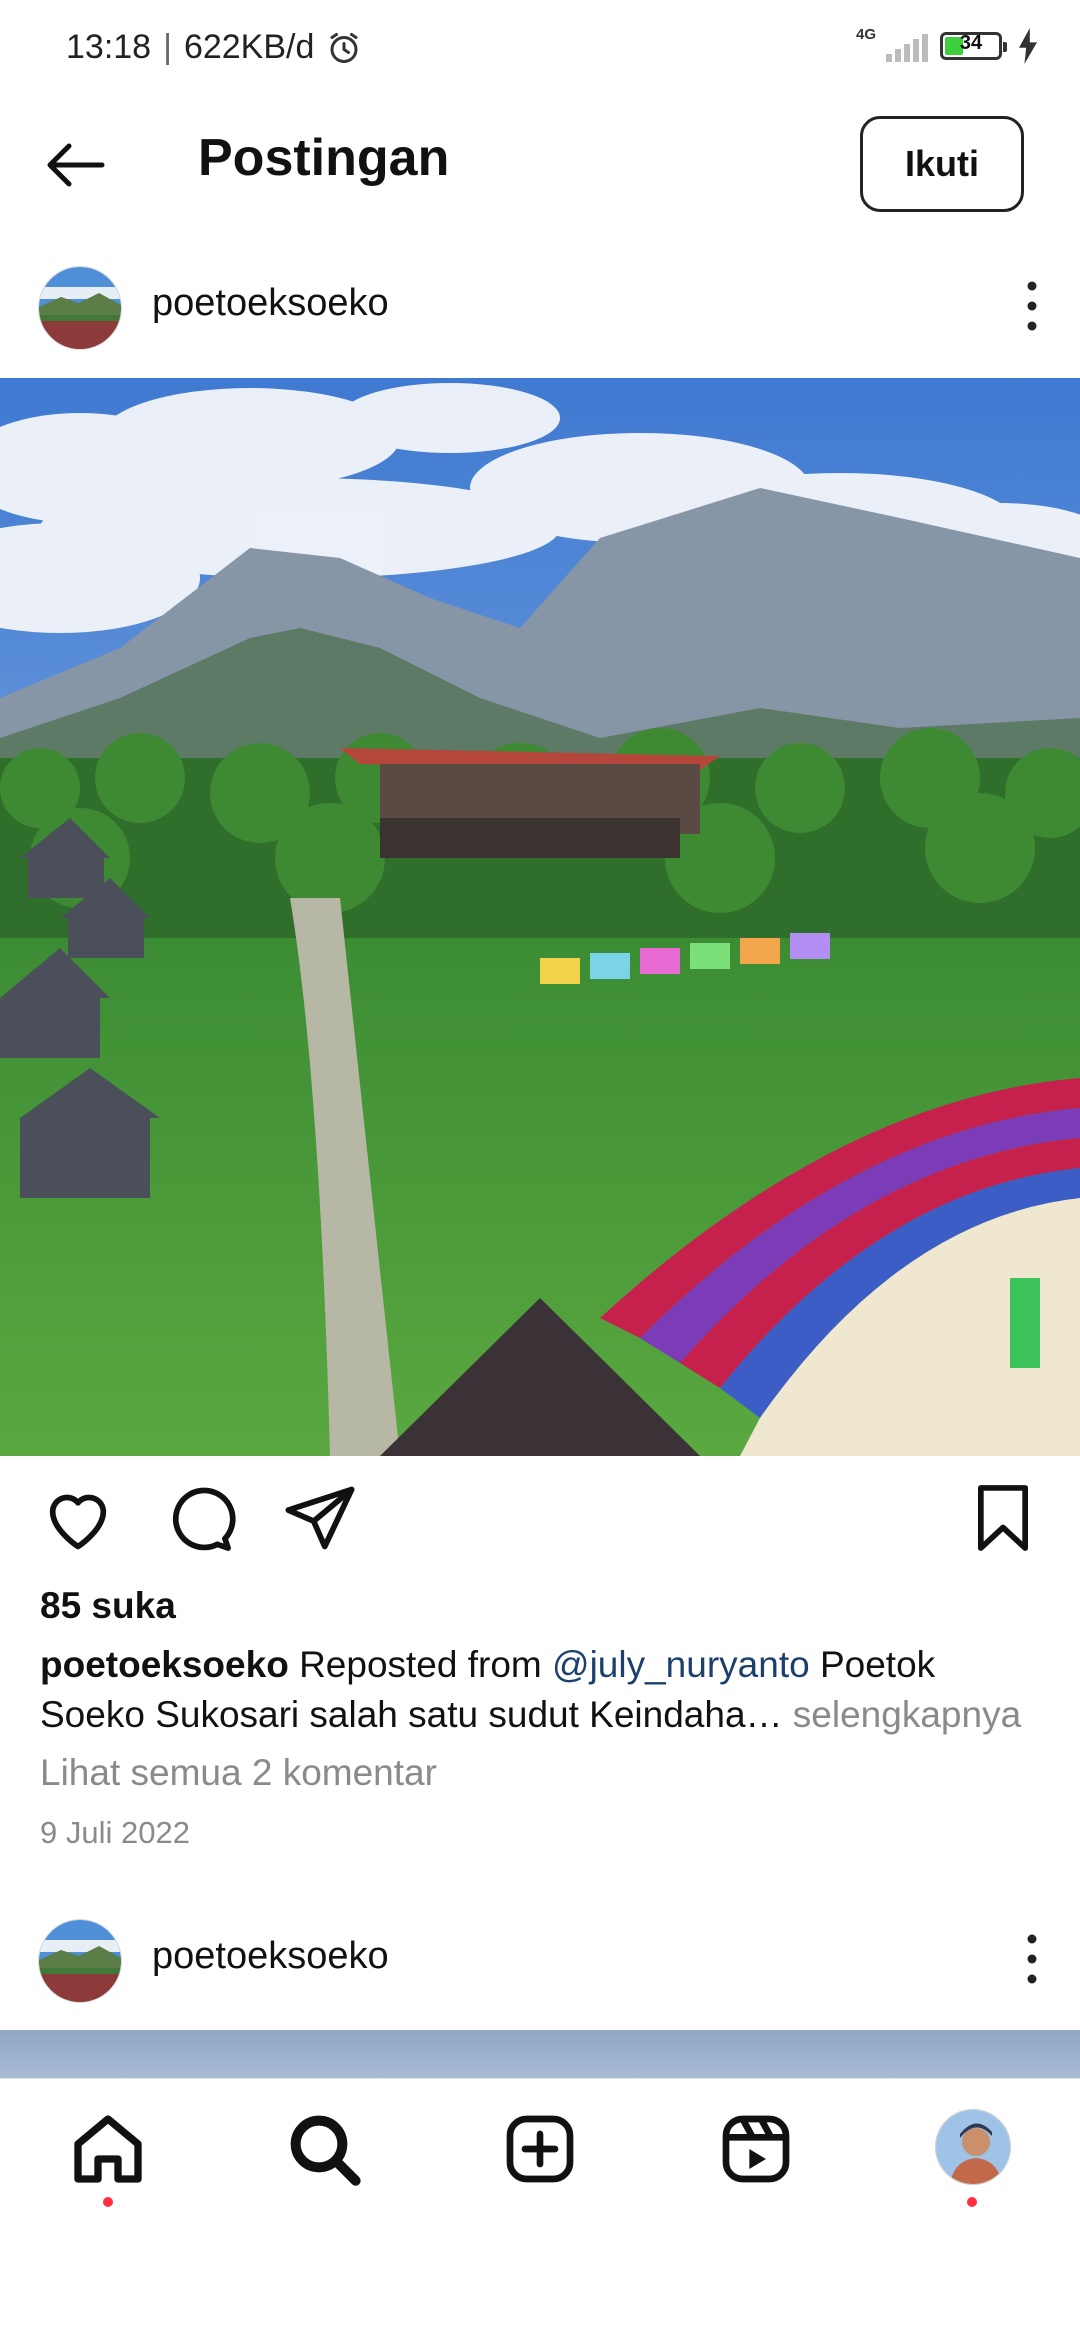 The height and width of the screenshot is (2341, 1080). What do you see at coordinates (540, 2149) in the screenshot?
I see `create-post-icon` at bounding box center [540, 2149].